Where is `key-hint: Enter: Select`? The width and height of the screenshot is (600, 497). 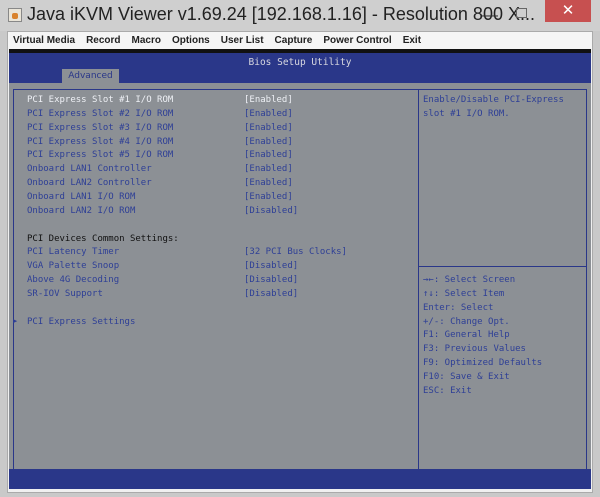 key-hint: Enter: Select is located at coordinates (458, 307).